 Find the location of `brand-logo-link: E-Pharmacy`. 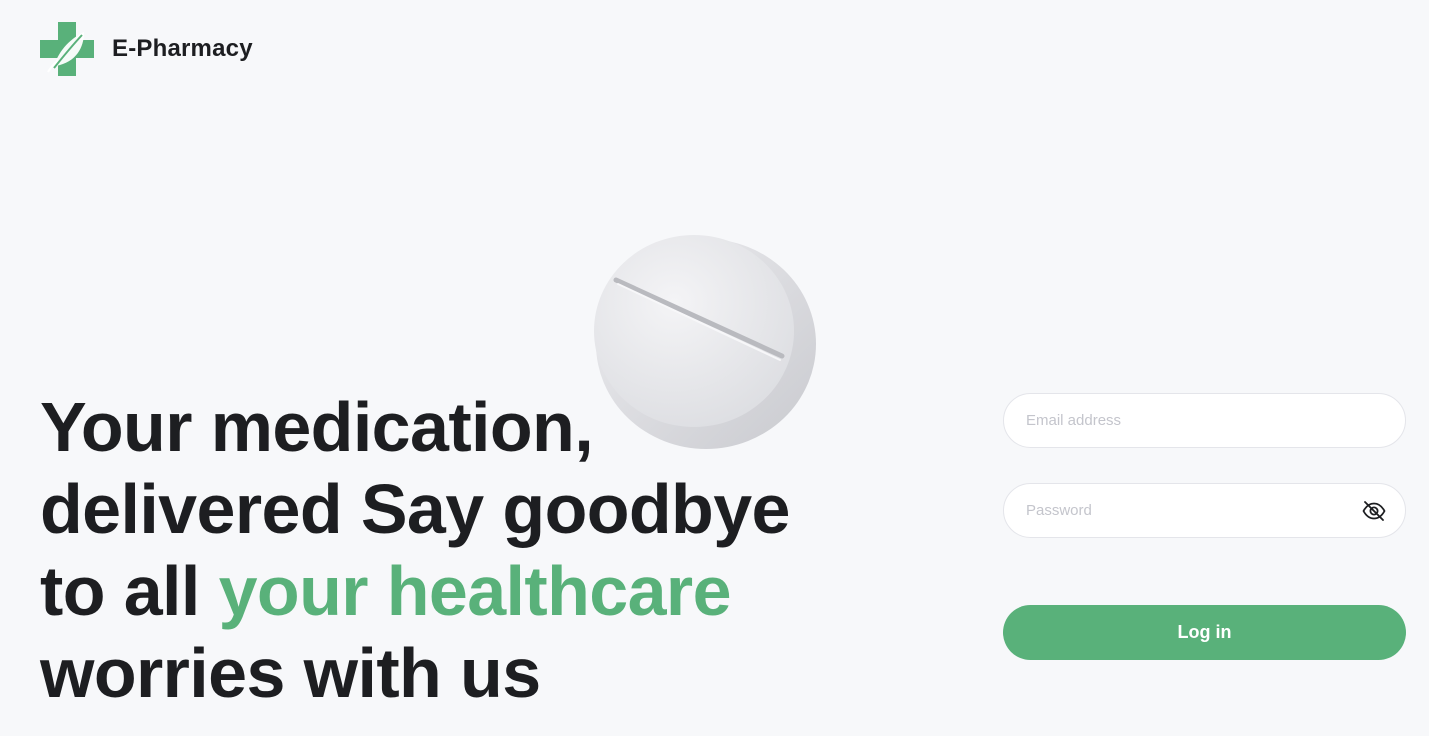

brand-logo-link: E-Pharmacy is located at coordinates (146, 49).